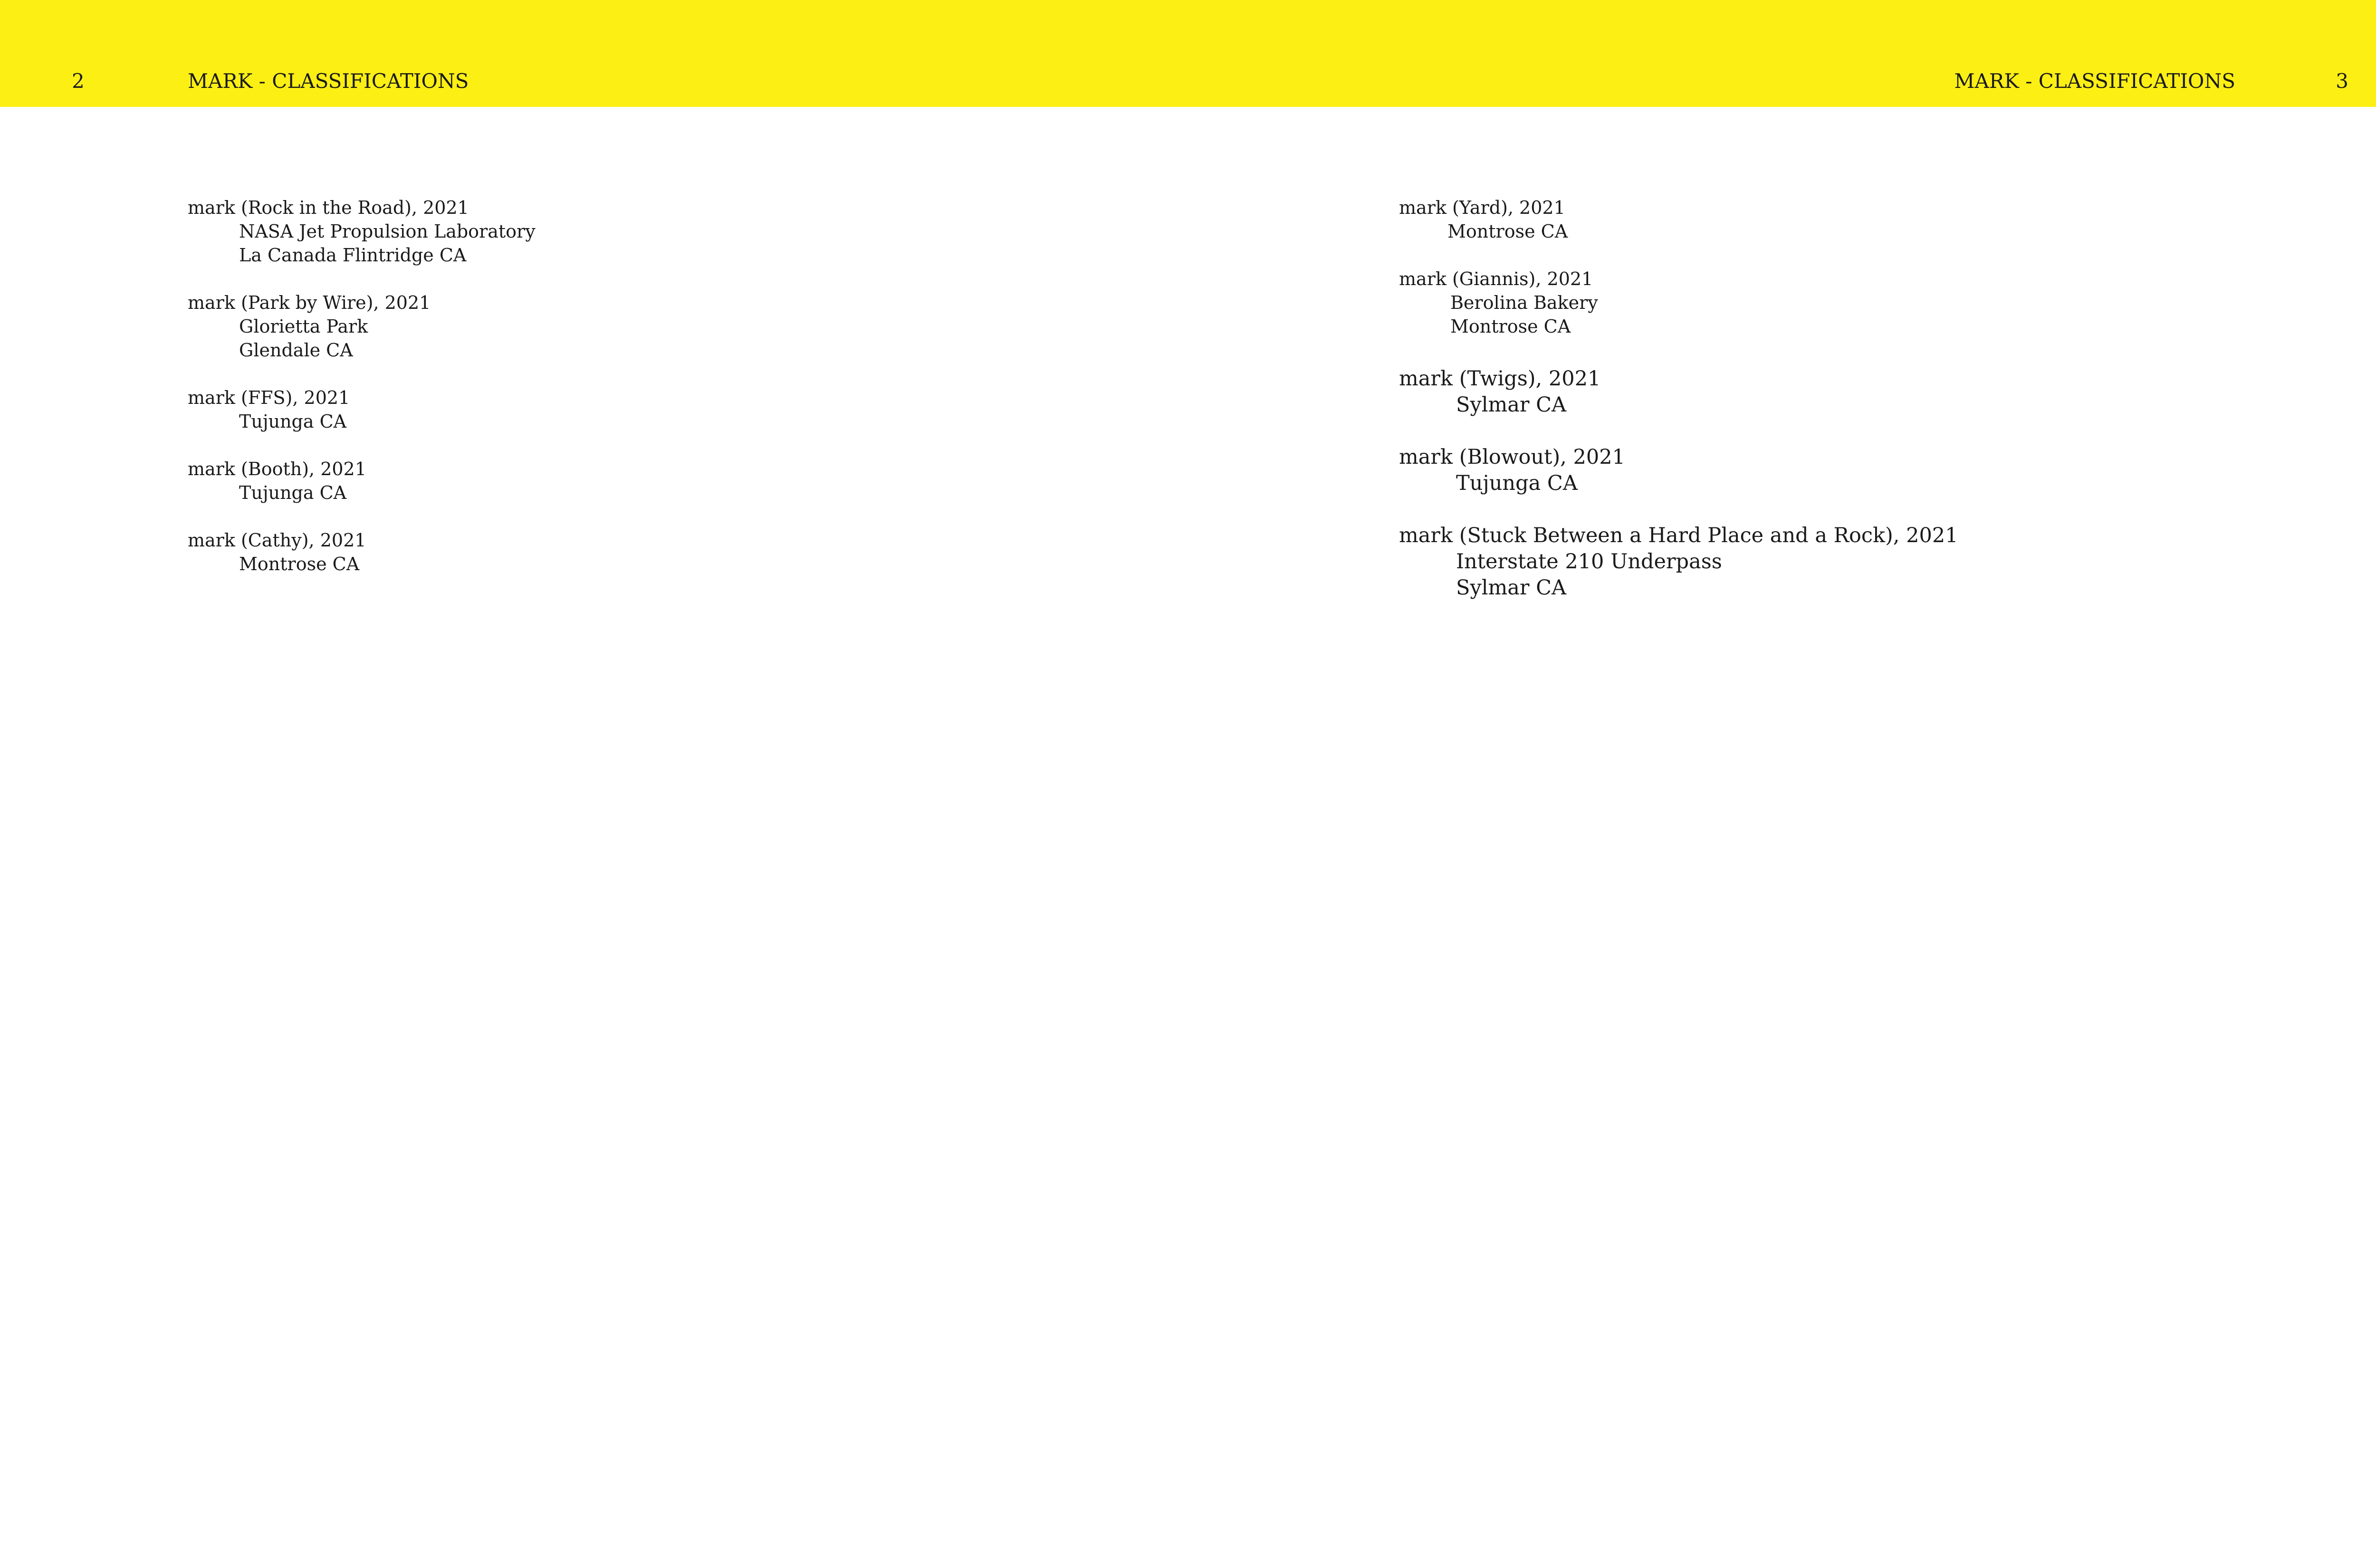  I want to click on entry-booth: mark (Booth), 2021 Tujunga CA, so click(277, 481).